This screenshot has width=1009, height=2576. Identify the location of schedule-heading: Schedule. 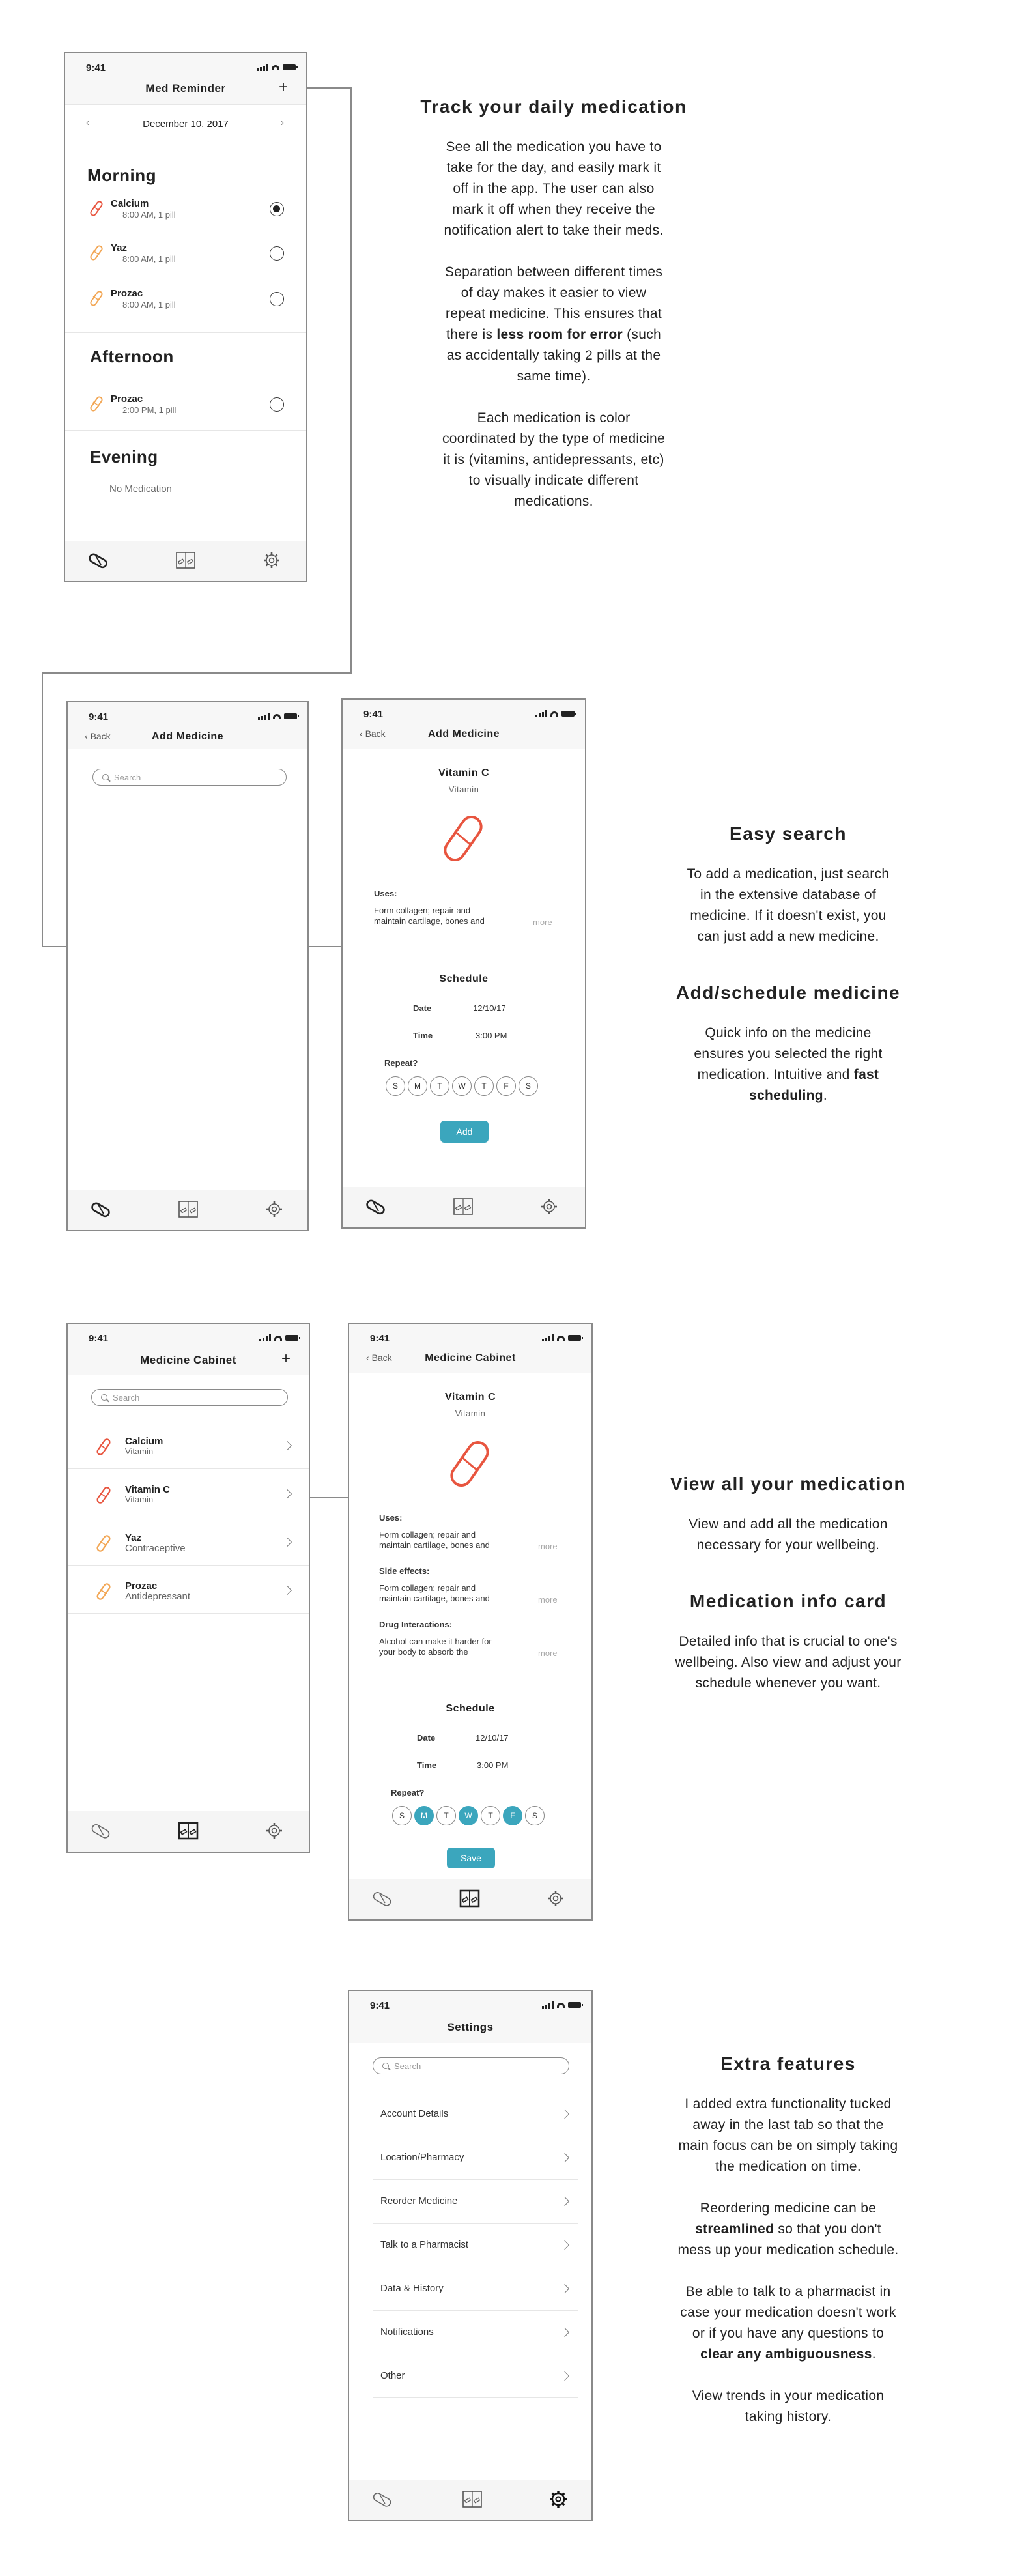
(464, 978).